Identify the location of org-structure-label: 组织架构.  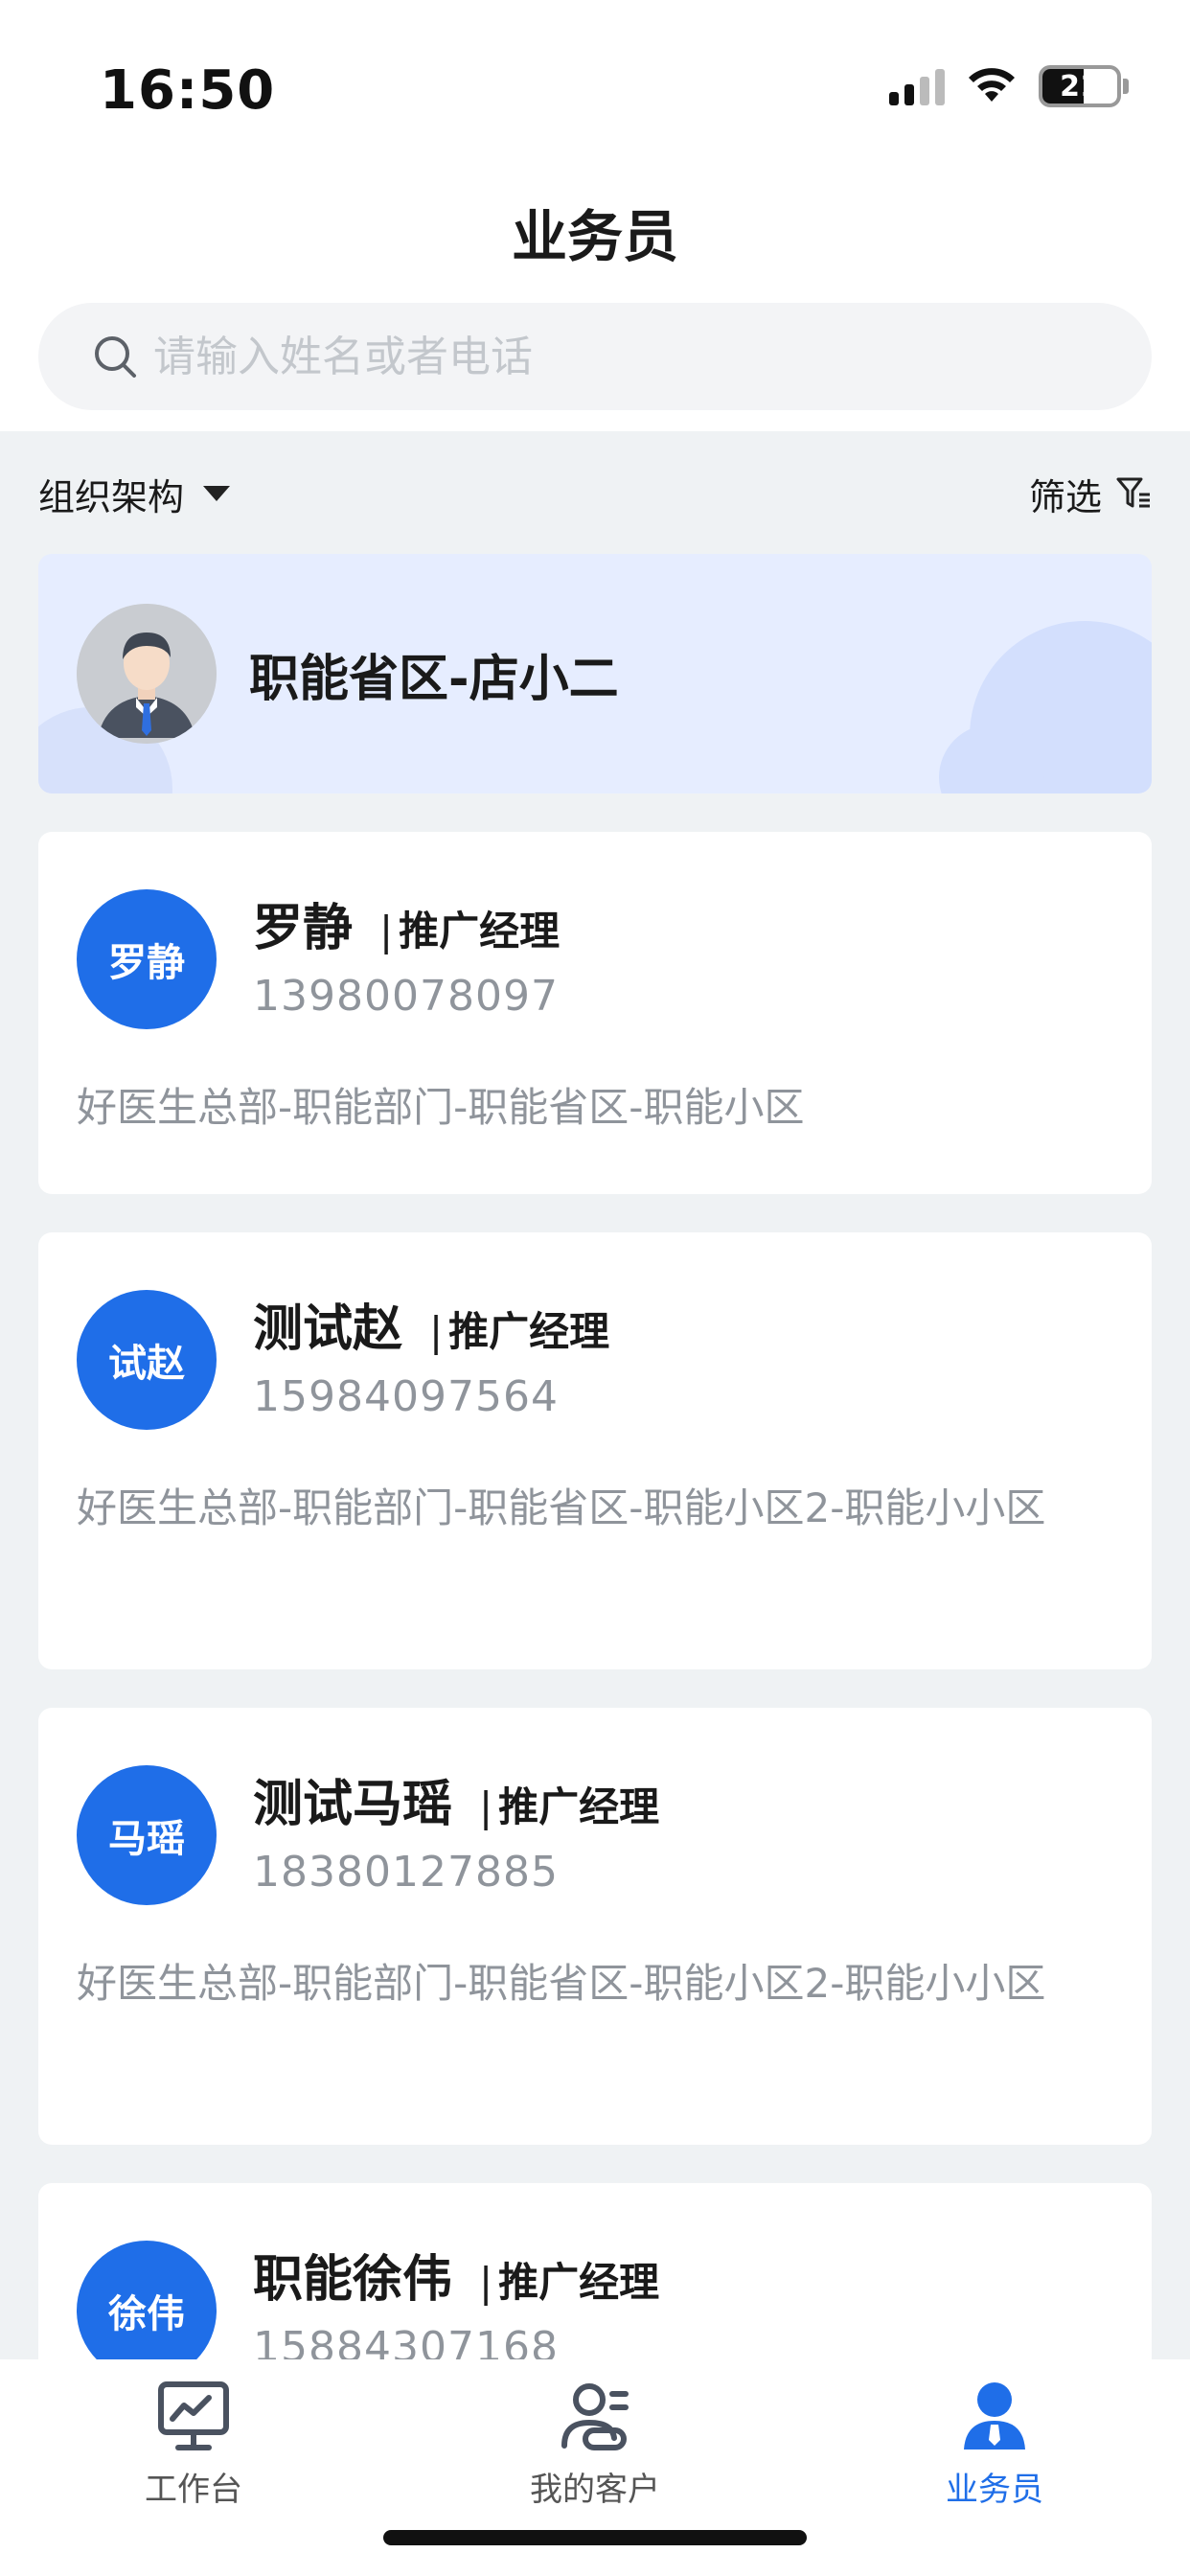
(111, 496).